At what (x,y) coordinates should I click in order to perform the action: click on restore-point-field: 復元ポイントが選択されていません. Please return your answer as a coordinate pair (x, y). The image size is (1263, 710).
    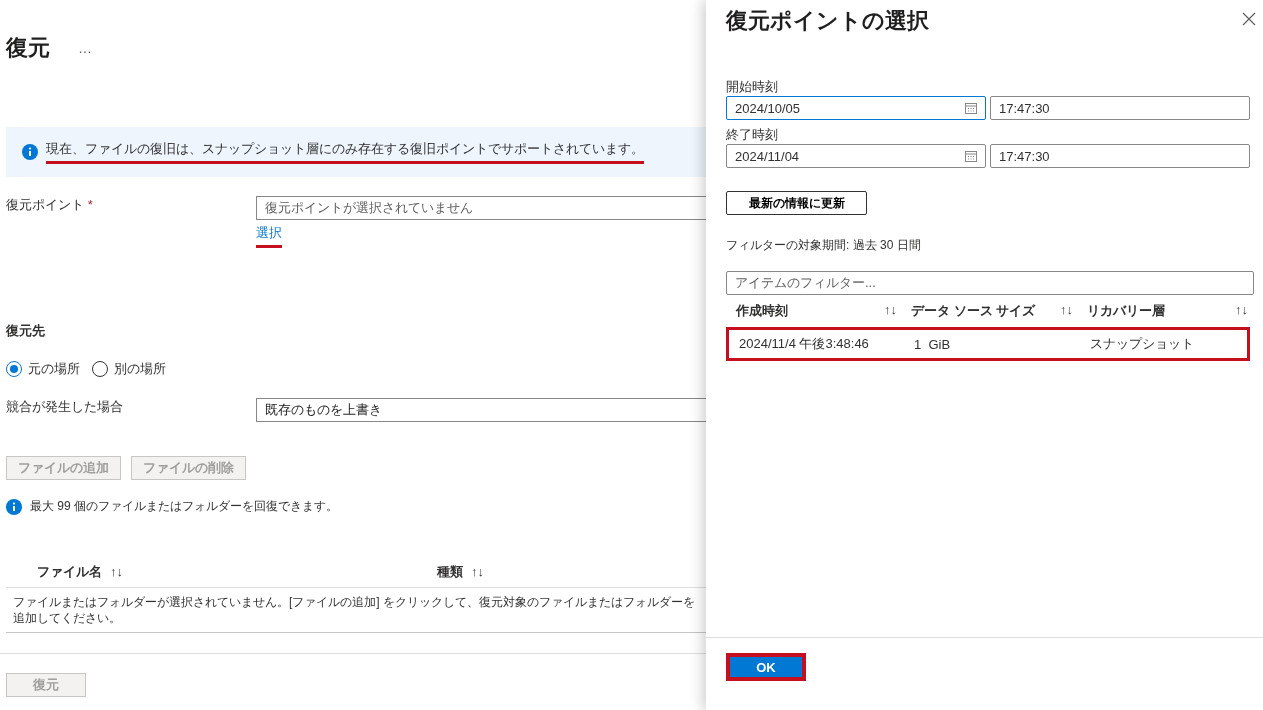
    Looking at the image, I should click on (481, 208).